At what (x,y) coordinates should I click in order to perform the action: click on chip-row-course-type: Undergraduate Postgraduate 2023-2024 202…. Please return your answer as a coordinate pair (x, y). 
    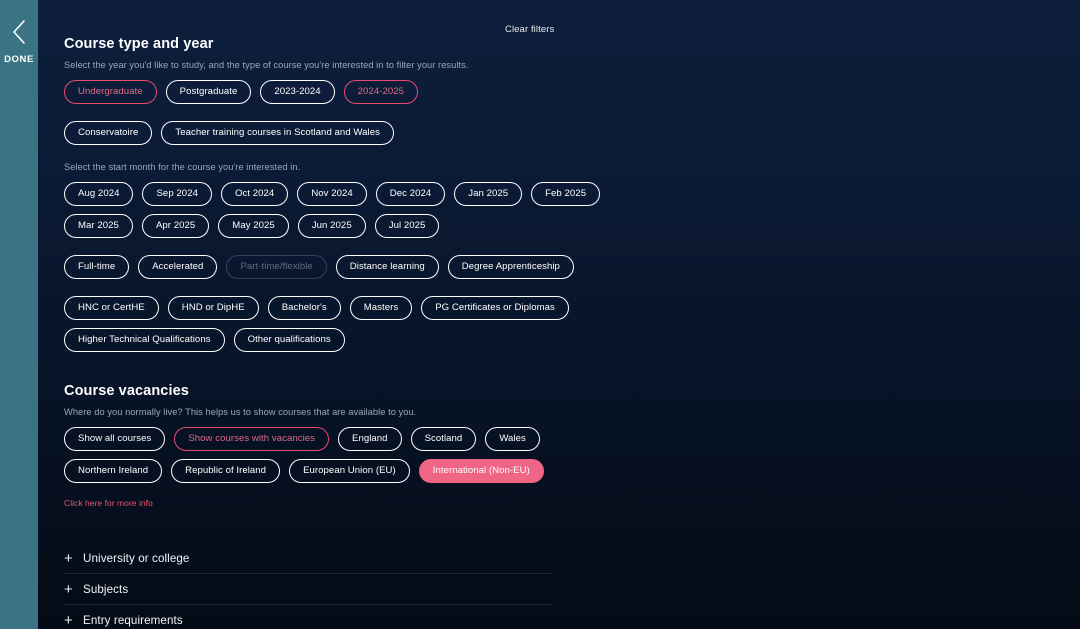
    Looking at the image, I should click on (572, 92).